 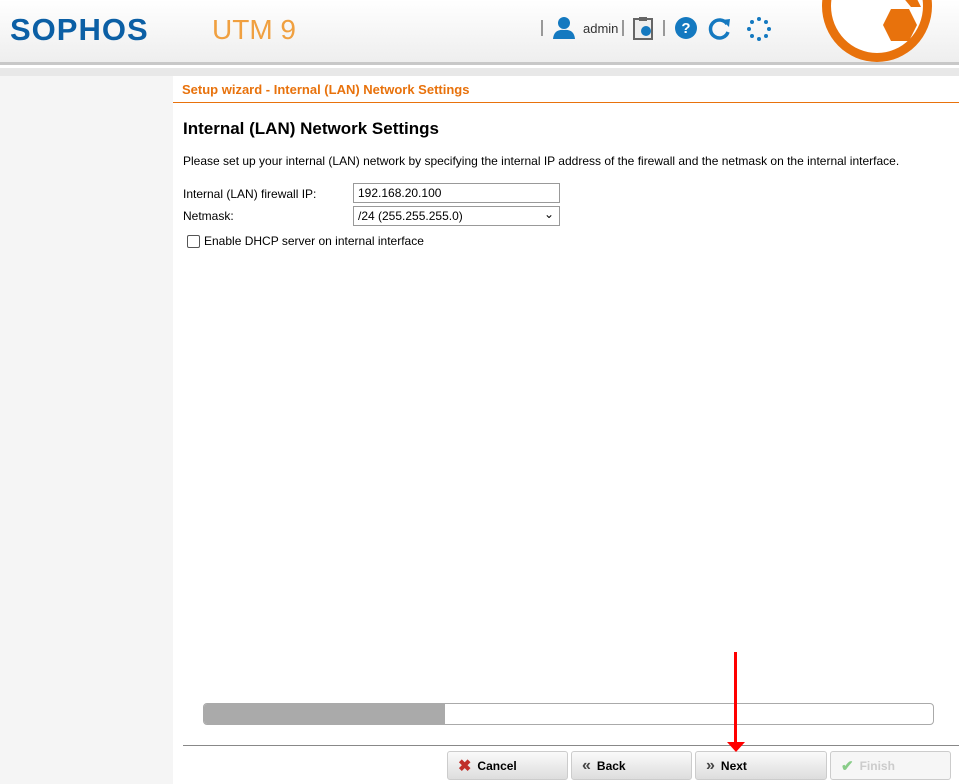 I want to click on cancel-label: Cancel, so click(x=497, y=765).